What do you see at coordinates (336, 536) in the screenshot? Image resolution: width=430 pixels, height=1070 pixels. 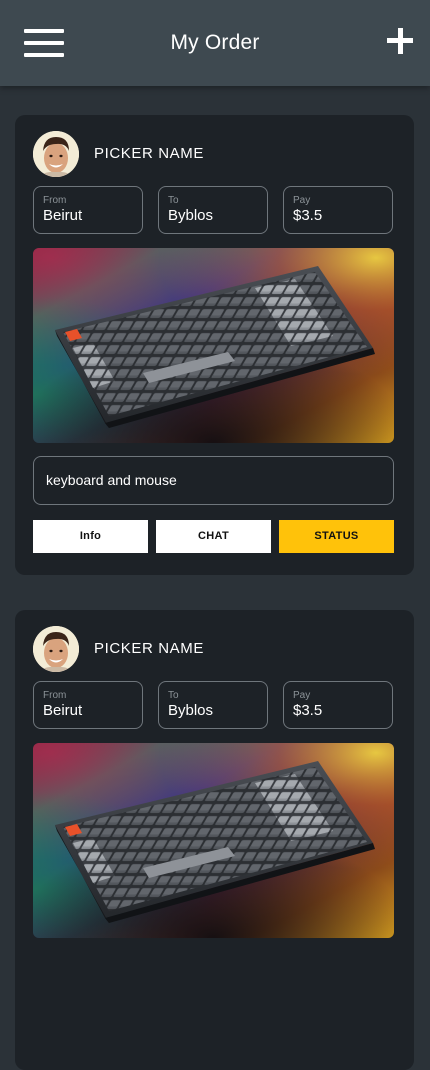 I see `status-button: STATUS` at bounding box center [336, 536].